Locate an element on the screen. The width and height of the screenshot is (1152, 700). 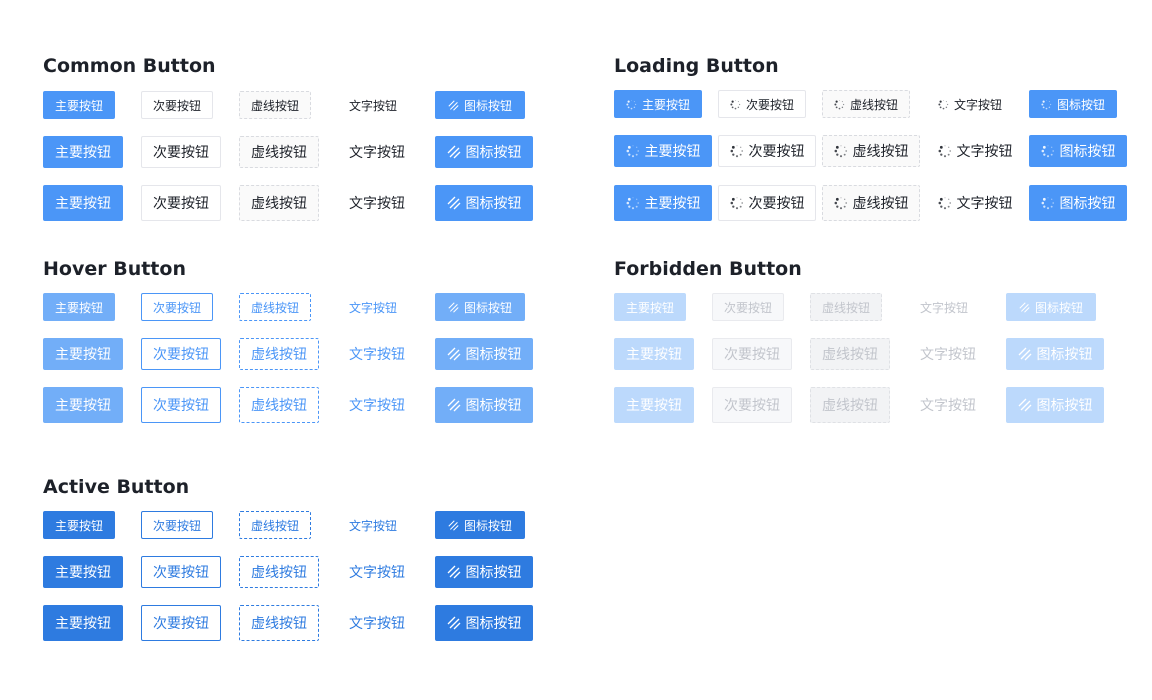
active-primary-button-l: 主要按钮 is located at coordinates (83, 623).